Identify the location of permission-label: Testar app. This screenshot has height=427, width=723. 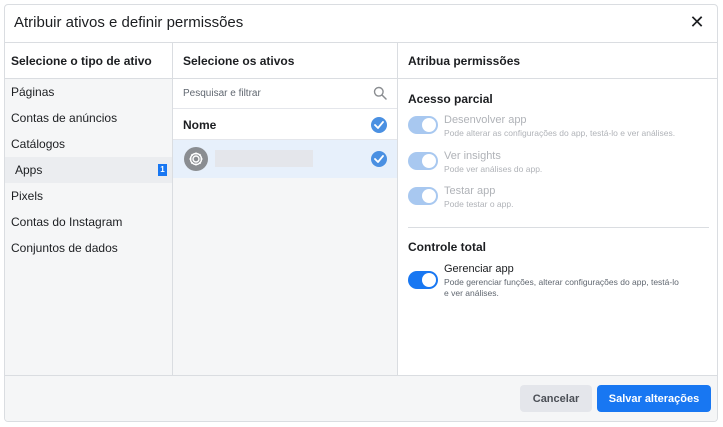
(470, 191).